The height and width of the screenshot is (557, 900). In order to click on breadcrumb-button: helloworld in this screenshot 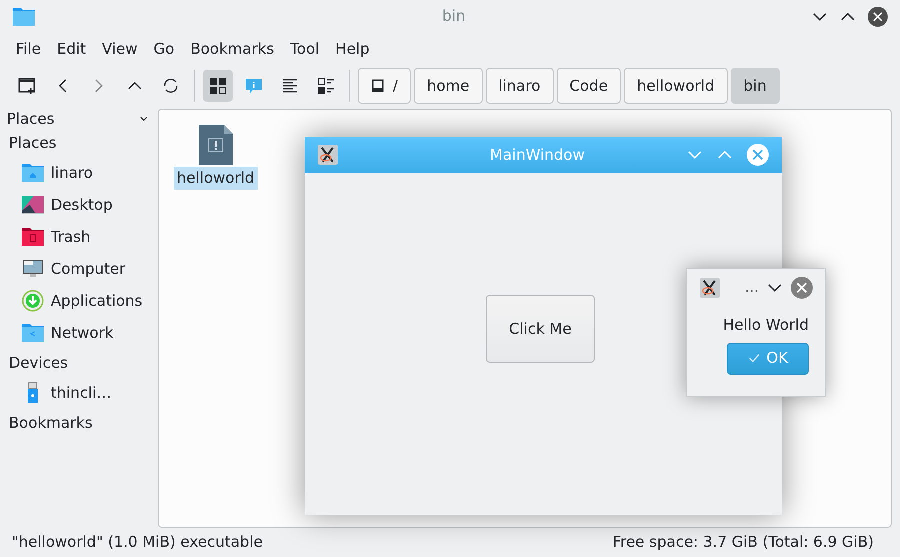, I will do `click(676, 86)`.